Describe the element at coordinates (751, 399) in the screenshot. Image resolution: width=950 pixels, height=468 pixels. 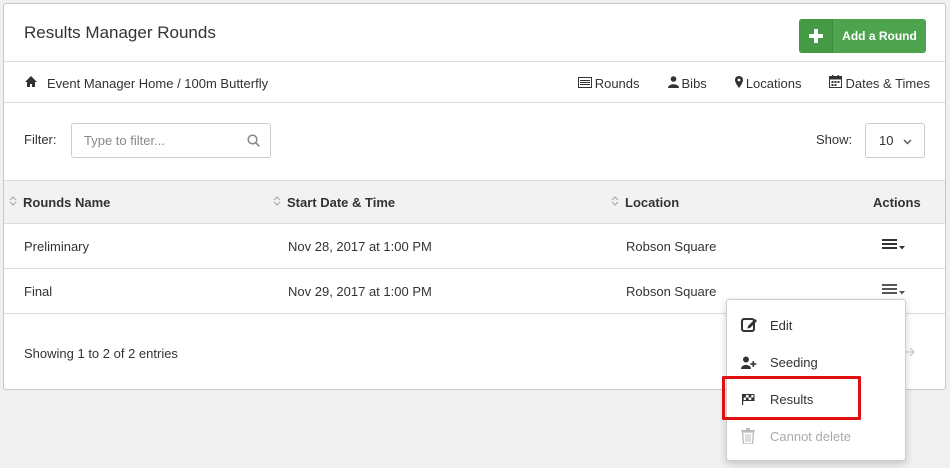
I see `flag-checkered-icon` at that location.